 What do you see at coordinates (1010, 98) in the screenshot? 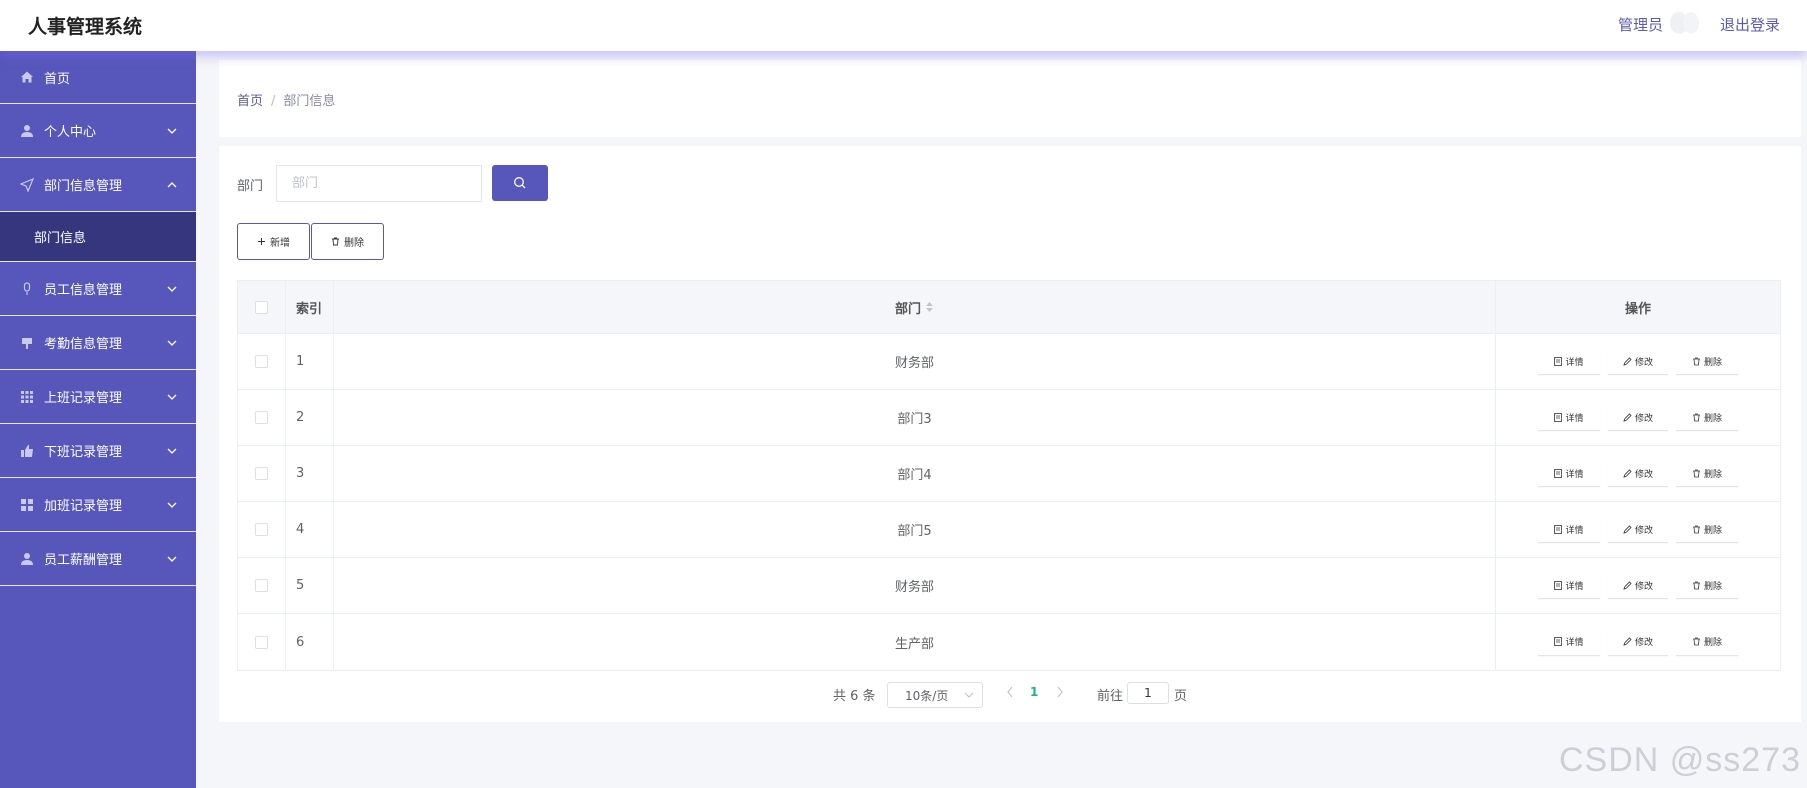
I see `breadcrumb-card: 首页 / 部门信息` at bounding box center [1010, 98].